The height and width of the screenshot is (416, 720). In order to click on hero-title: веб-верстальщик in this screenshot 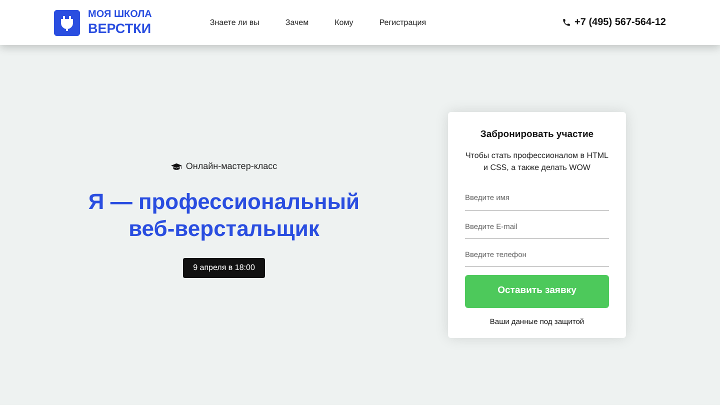, I will do `click(224, 229)`.